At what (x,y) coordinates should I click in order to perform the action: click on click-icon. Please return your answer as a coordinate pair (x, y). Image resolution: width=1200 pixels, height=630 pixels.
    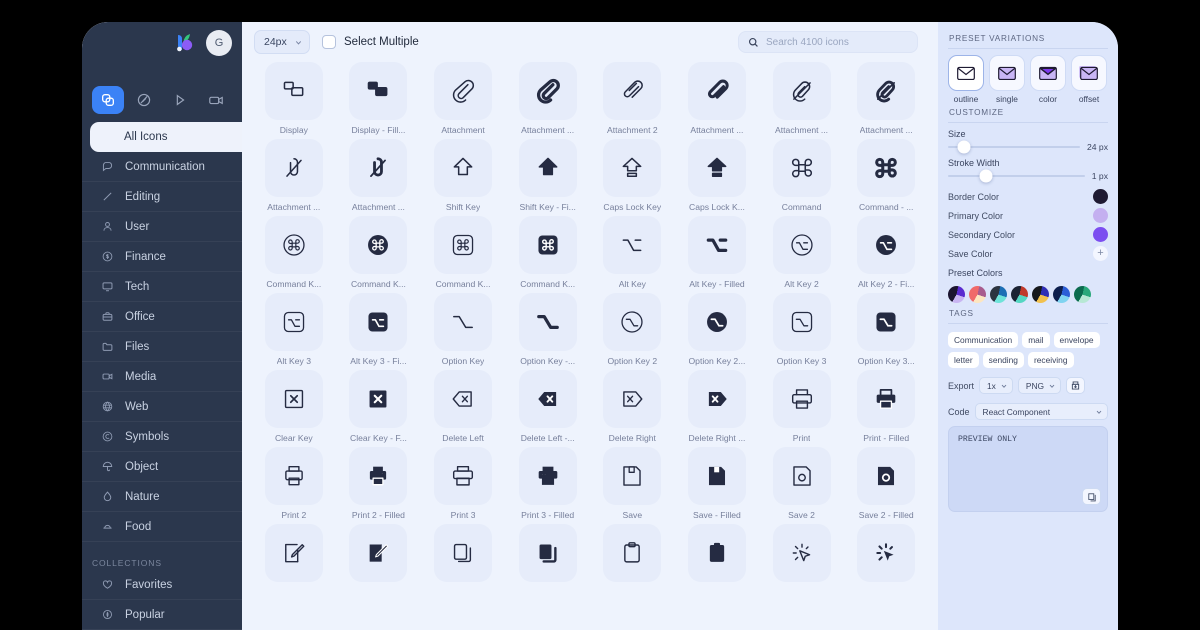
    Looking at the image, I should click on (801, 553).